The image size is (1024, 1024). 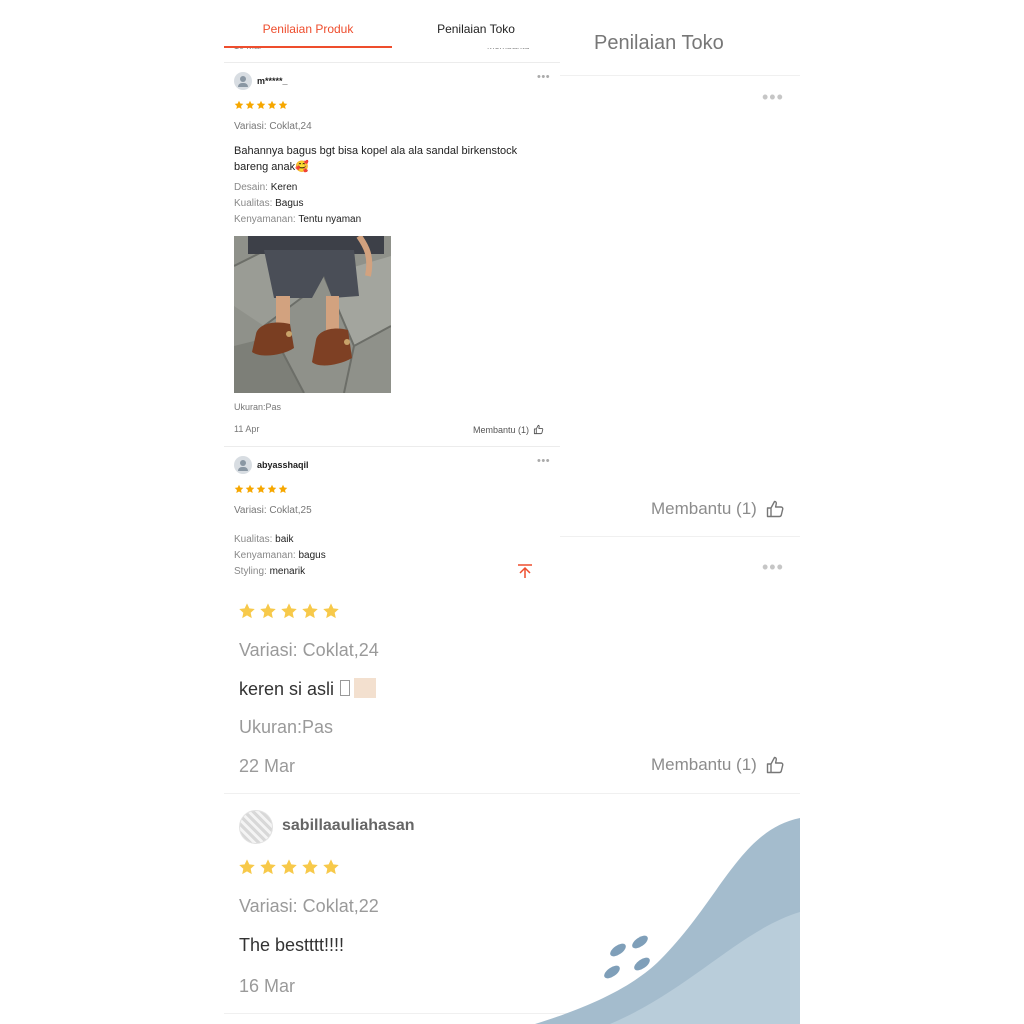 I want to click on review-photo-image, so click(x=312, y=314).